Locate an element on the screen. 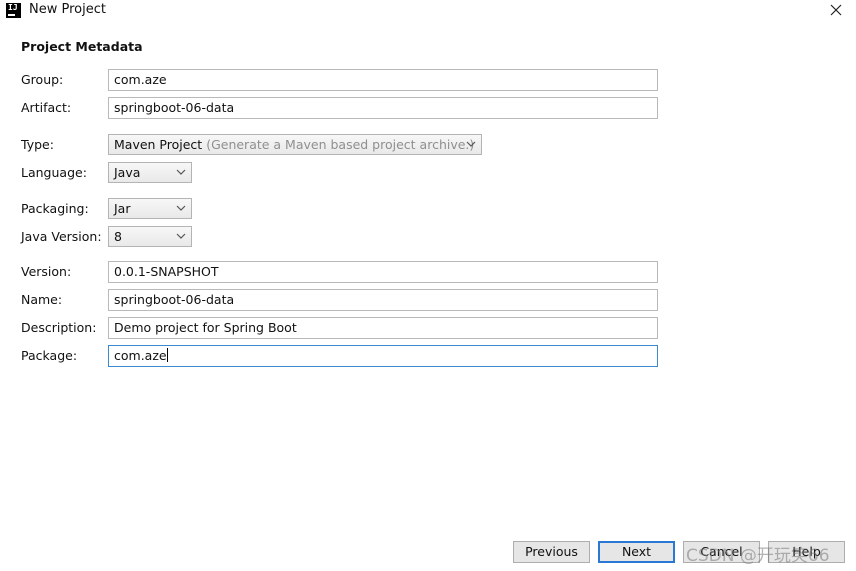 This screenshot has width=856, height=571. version-label: Version: is located at coordinates (46, 271).